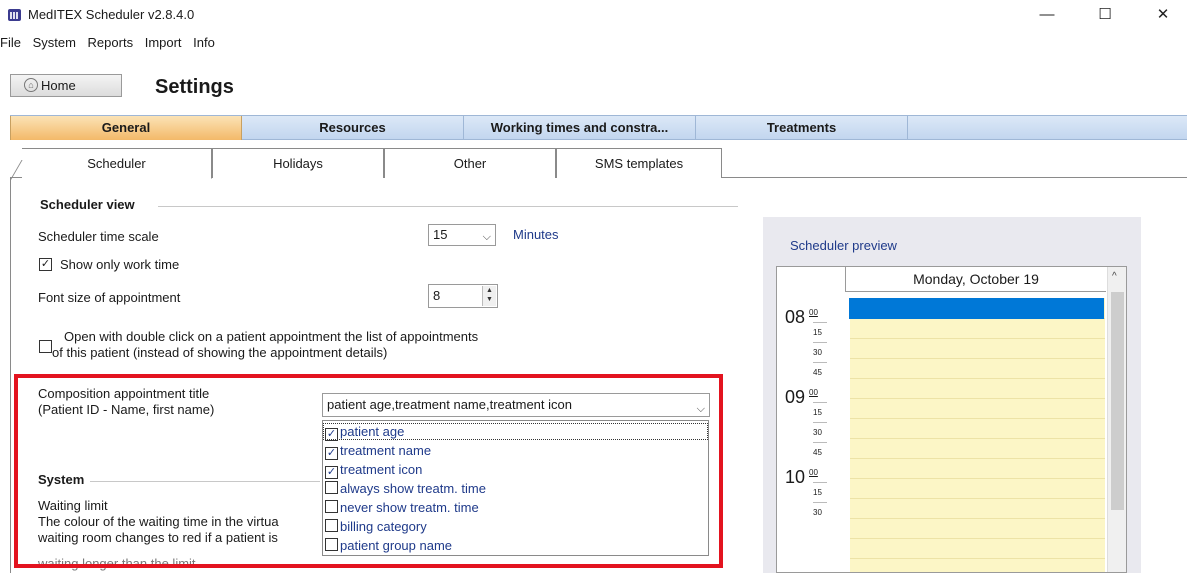  I want to click on time-scale-label: Scheduler time scale, so click(98, 236).